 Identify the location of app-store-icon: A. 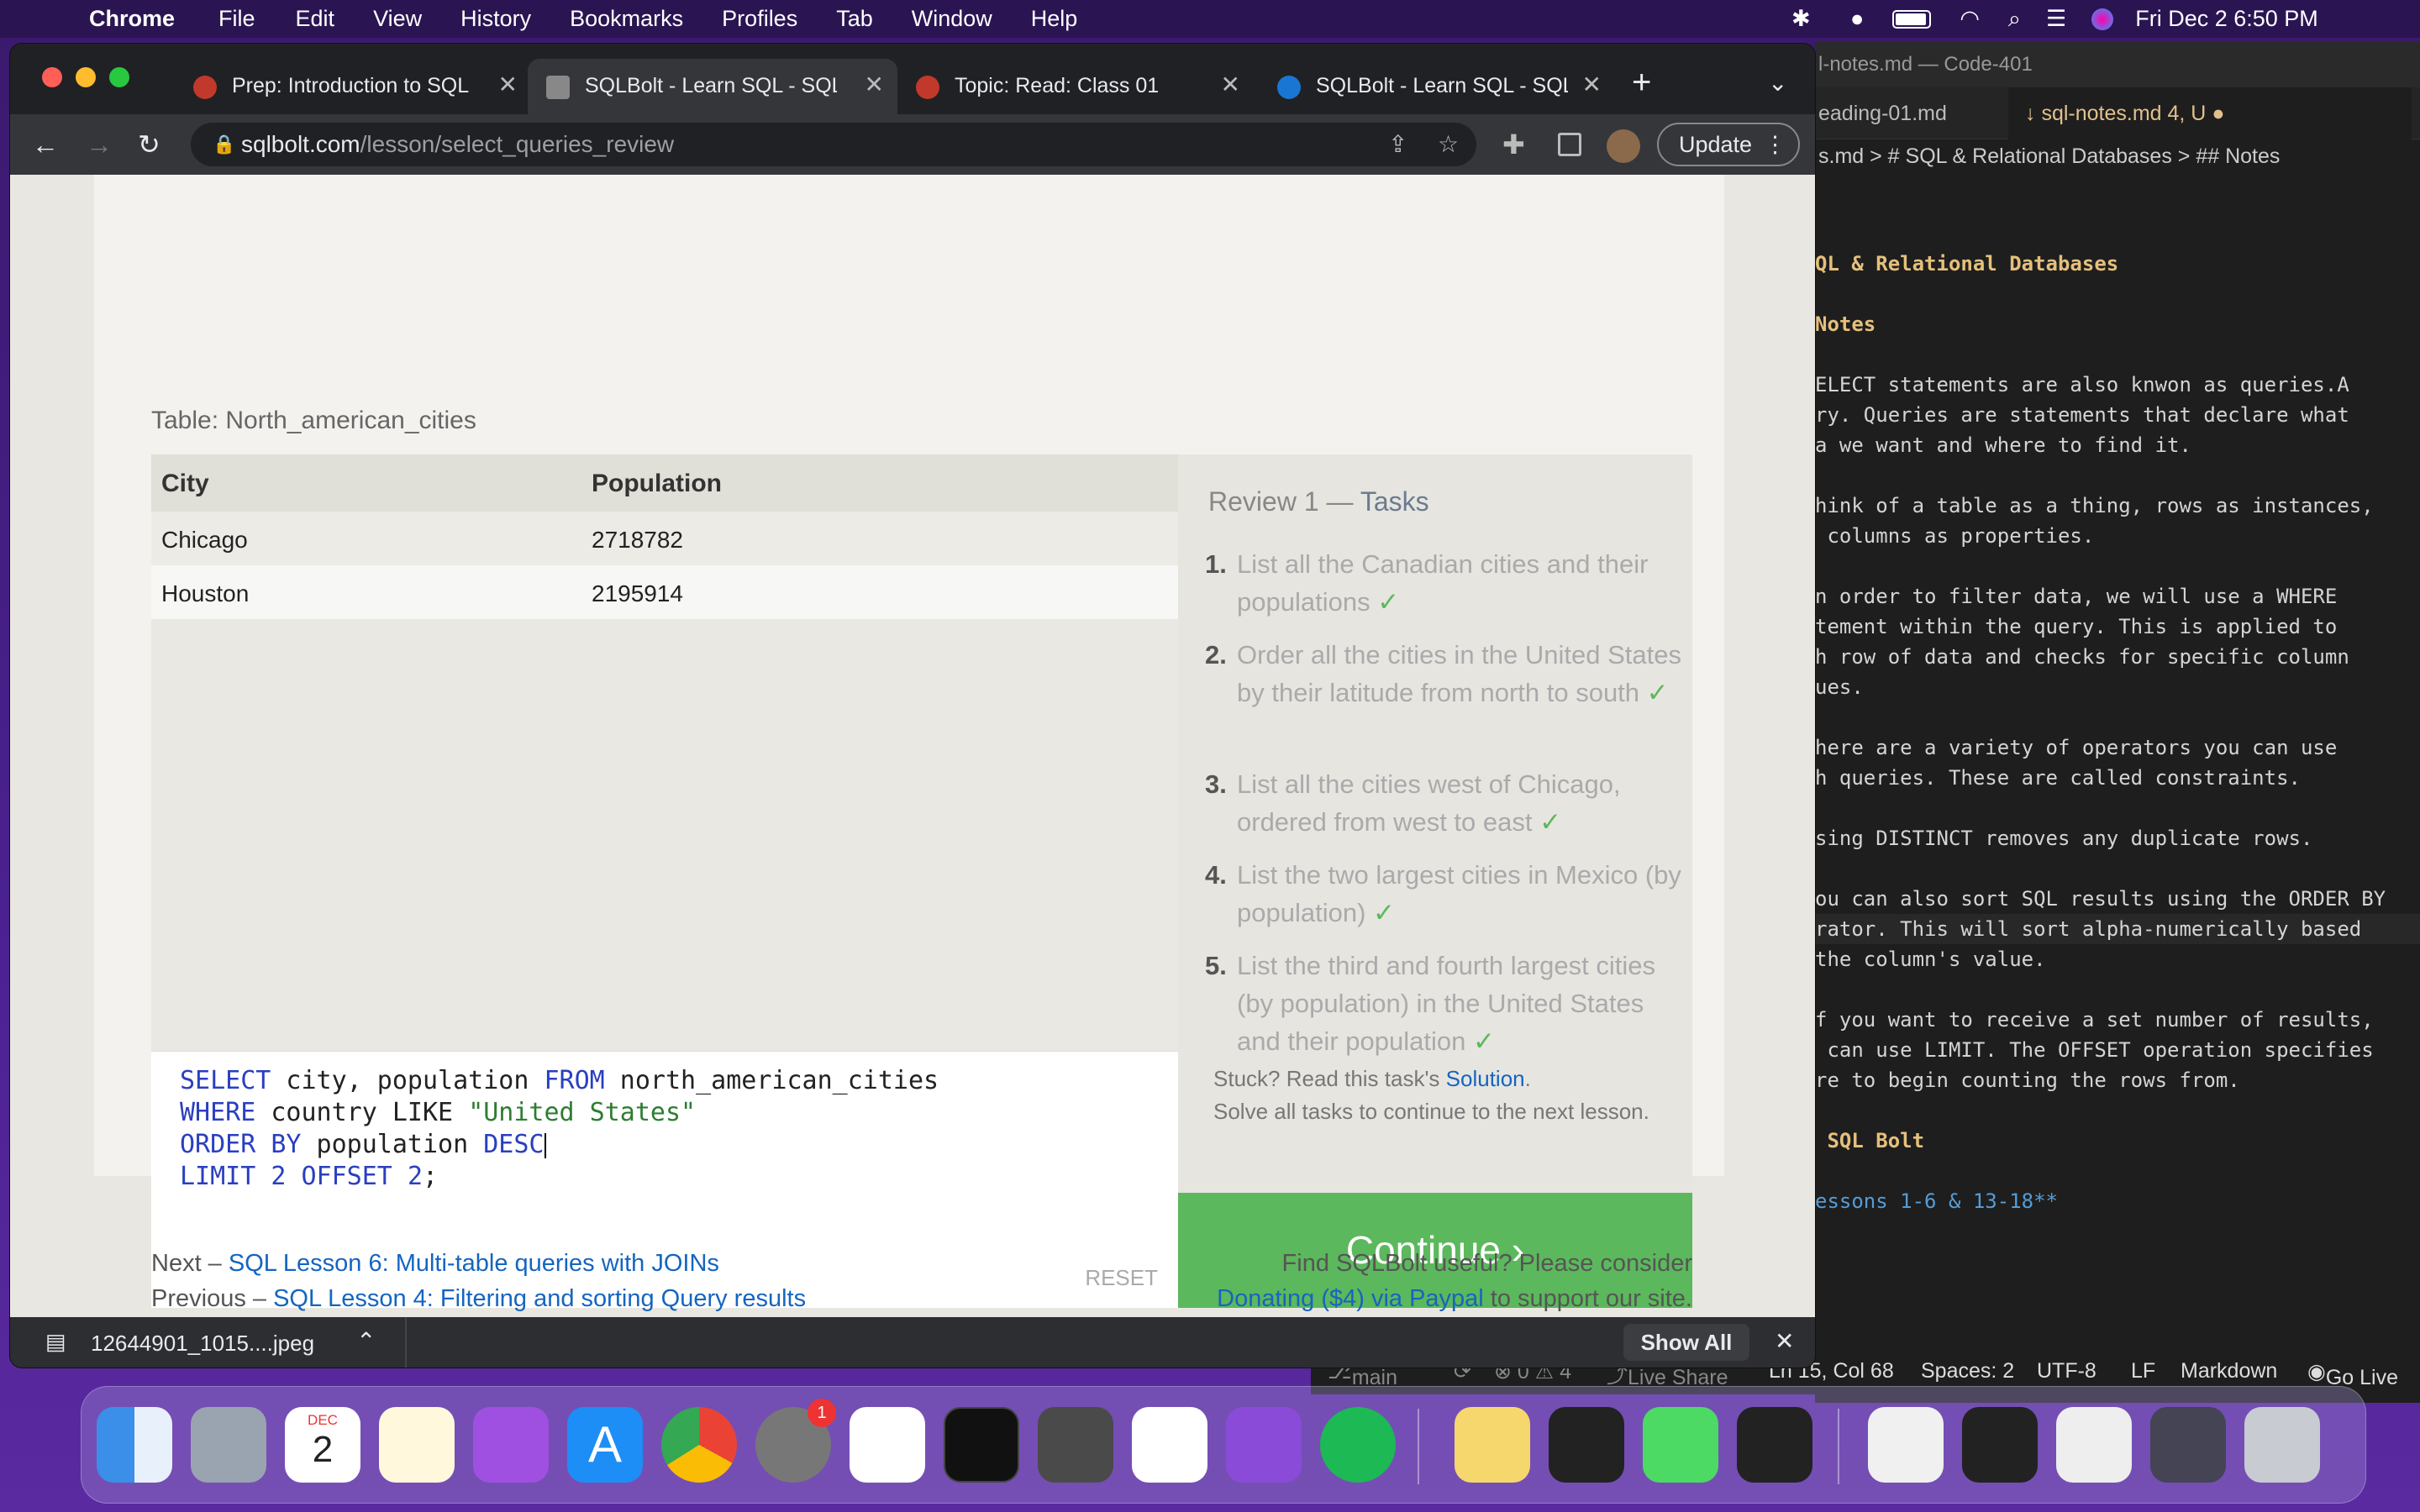
(605, 1445).